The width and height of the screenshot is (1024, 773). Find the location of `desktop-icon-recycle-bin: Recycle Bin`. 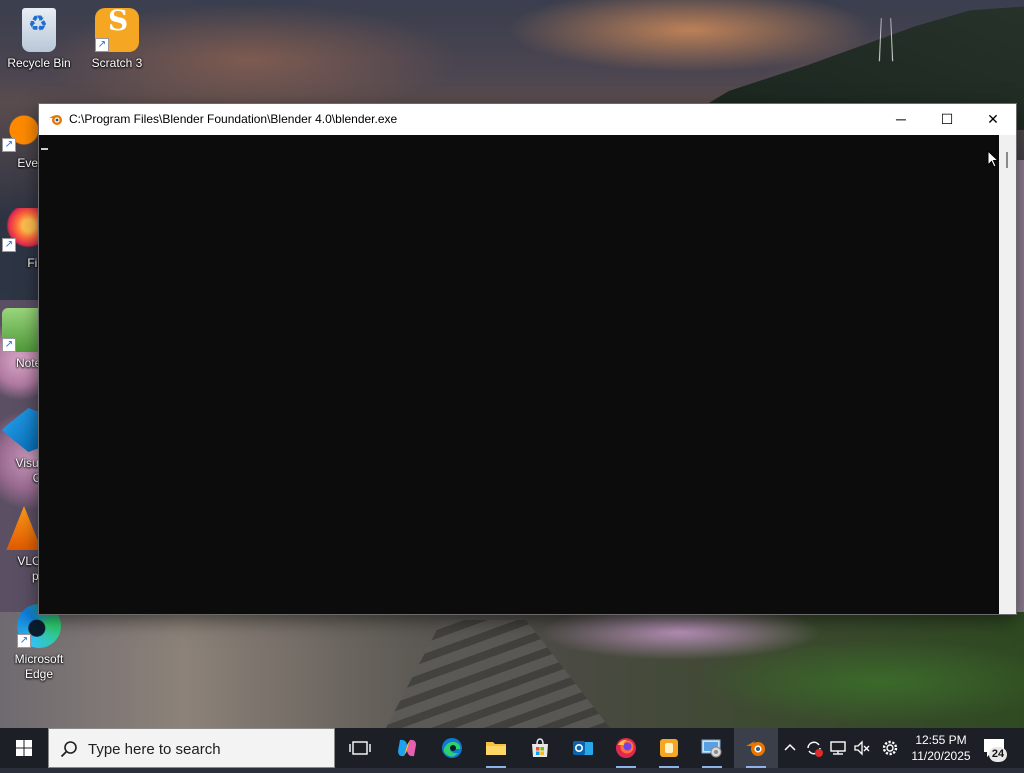

desktop-icon-recycle-bin: Recycle Bin is located at coordinates (39, 39).